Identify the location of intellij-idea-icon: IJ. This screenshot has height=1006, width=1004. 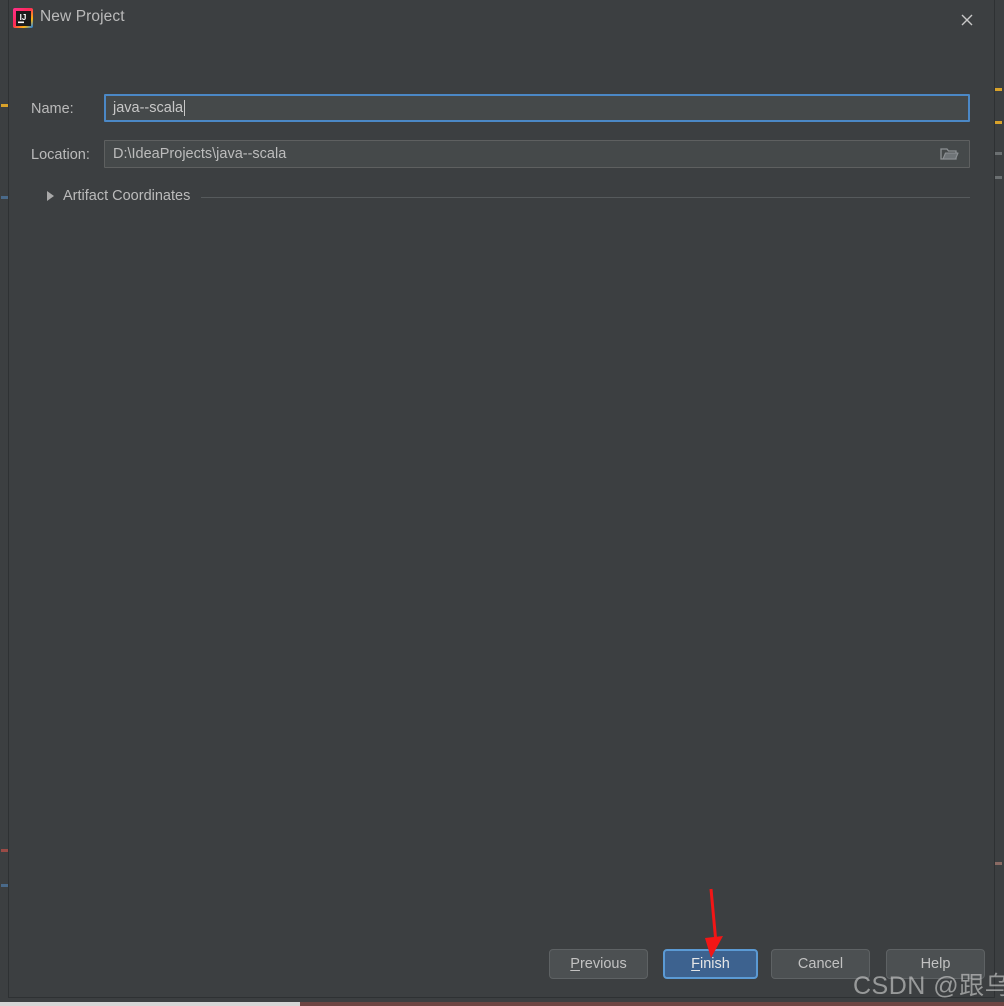
(23, 18).